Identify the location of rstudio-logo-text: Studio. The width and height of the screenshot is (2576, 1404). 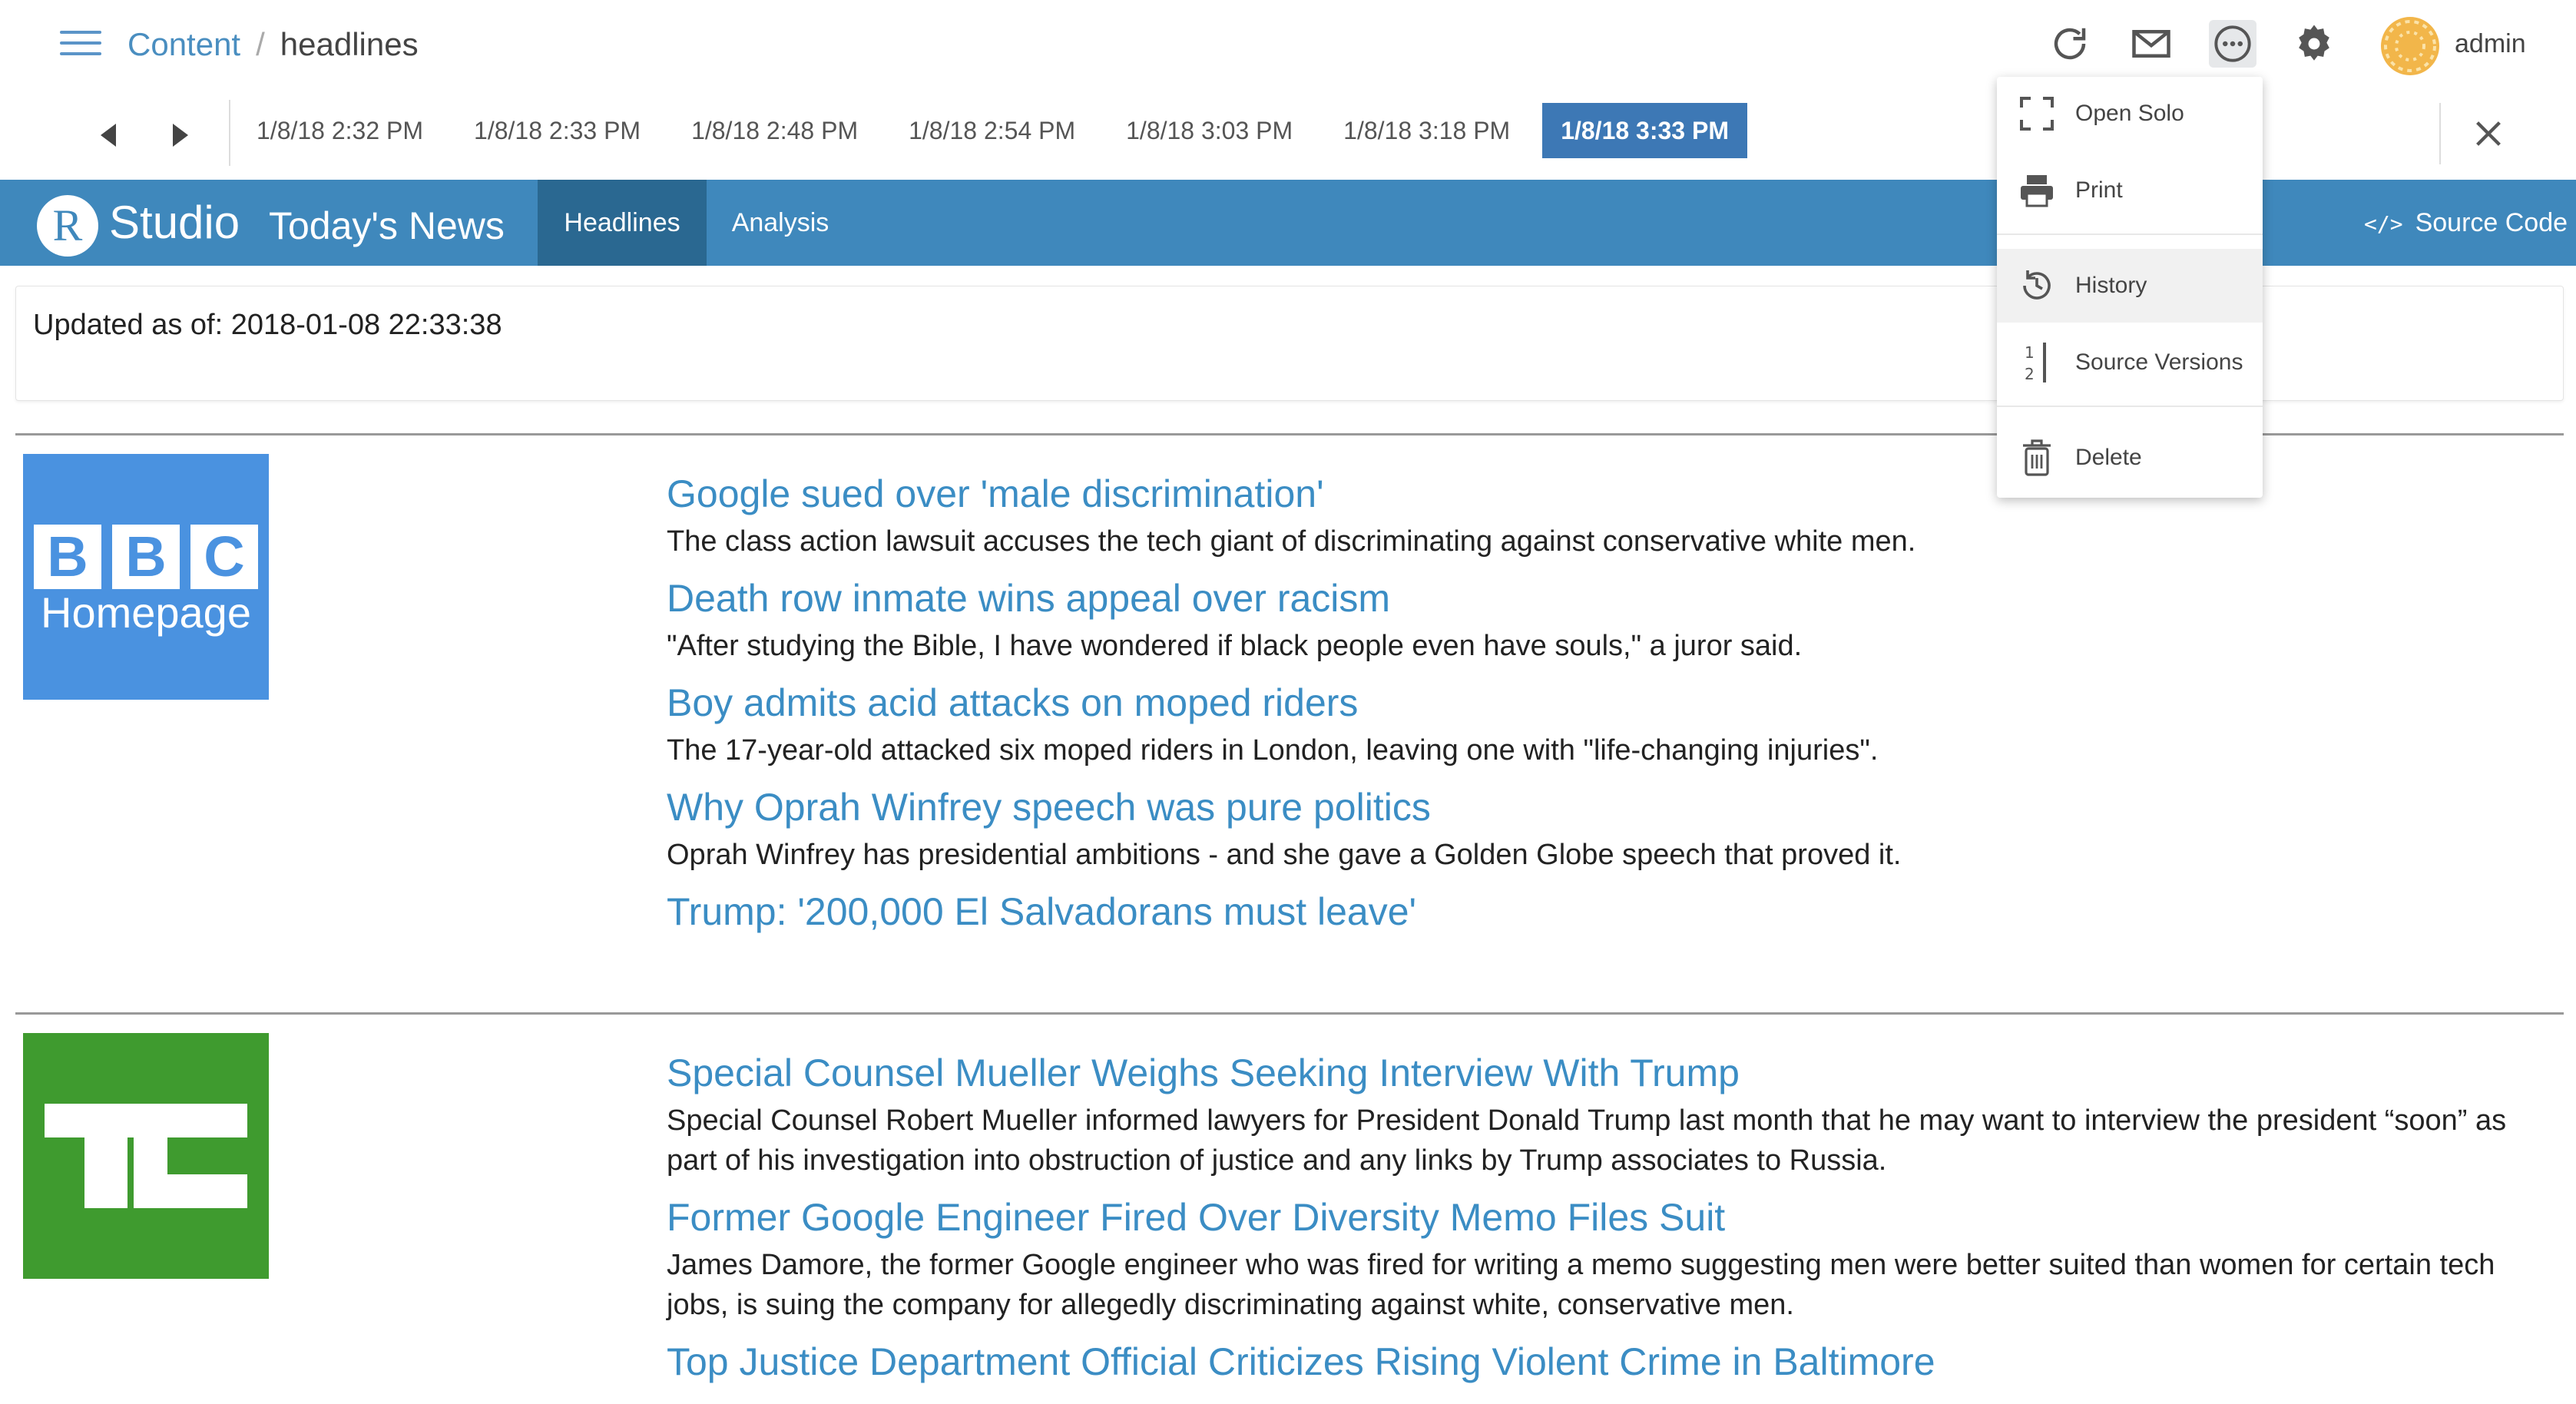
(174, 222).